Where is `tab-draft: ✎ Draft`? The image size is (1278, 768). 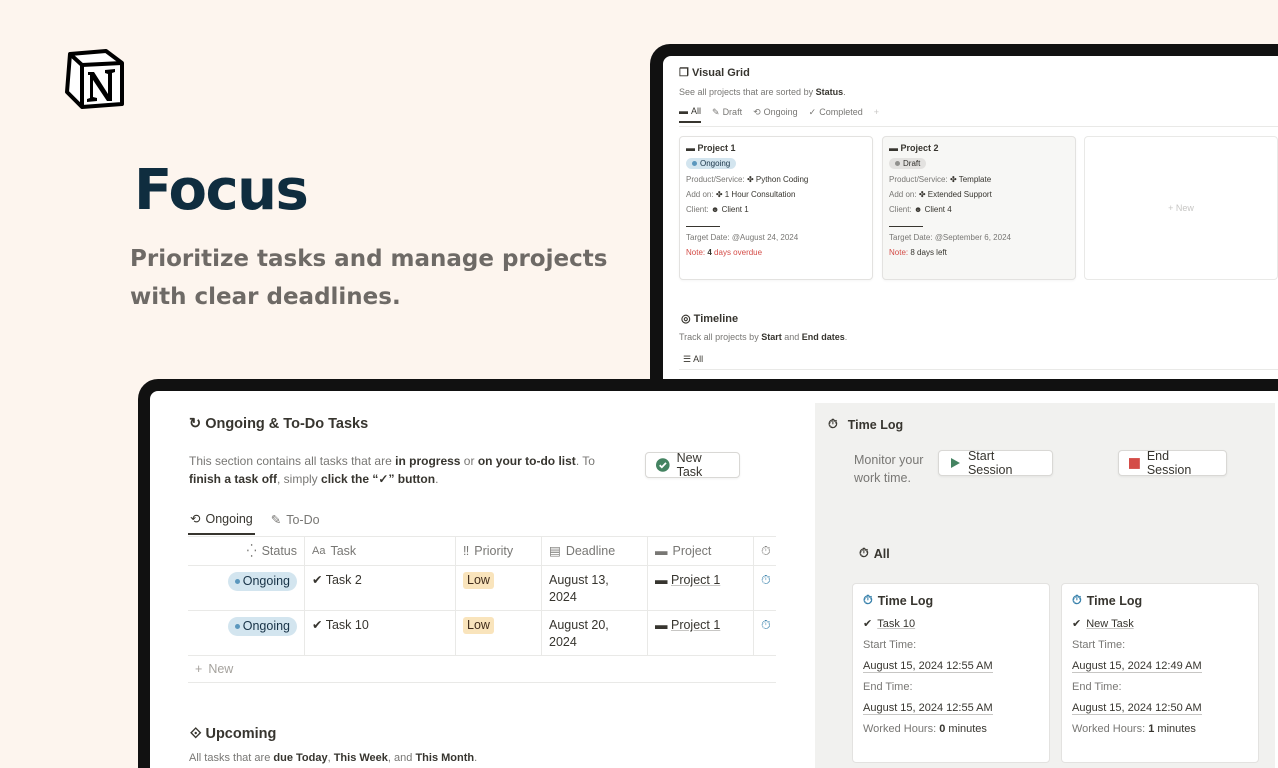
tab-draft: ✎ Draft is located at coordinates (727, 114).